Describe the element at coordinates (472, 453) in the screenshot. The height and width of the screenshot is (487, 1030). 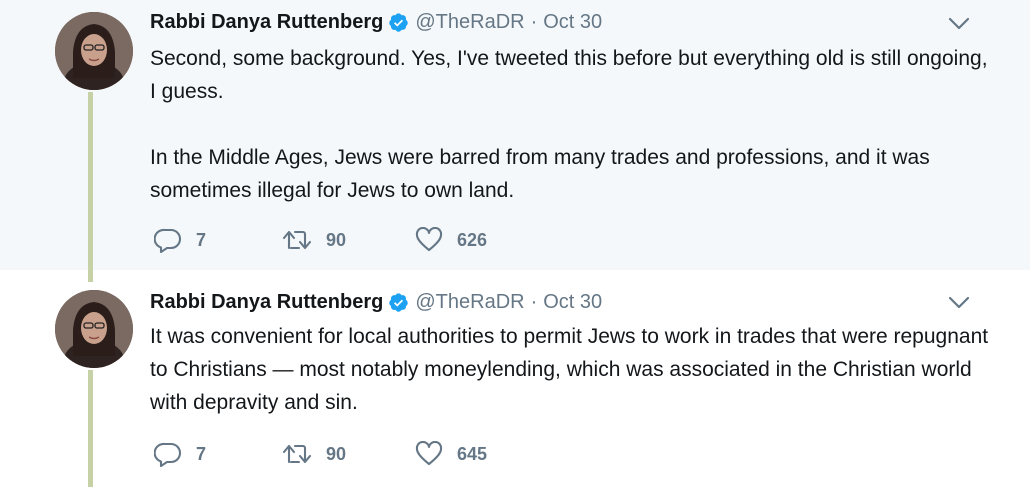
I see `like-count: 645` at that location.